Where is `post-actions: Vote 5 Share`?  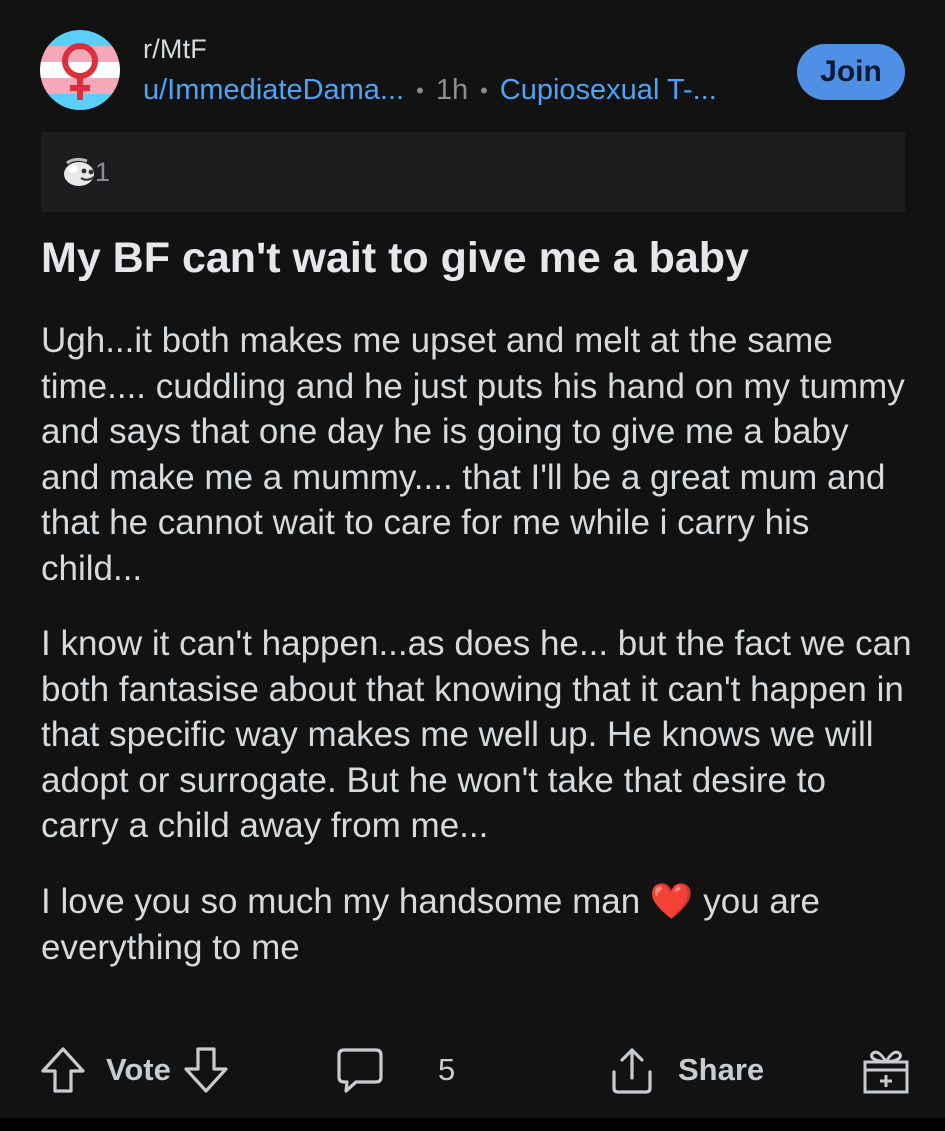 post-actions: Vote 5 Share is located at coordinates (475, 1070).